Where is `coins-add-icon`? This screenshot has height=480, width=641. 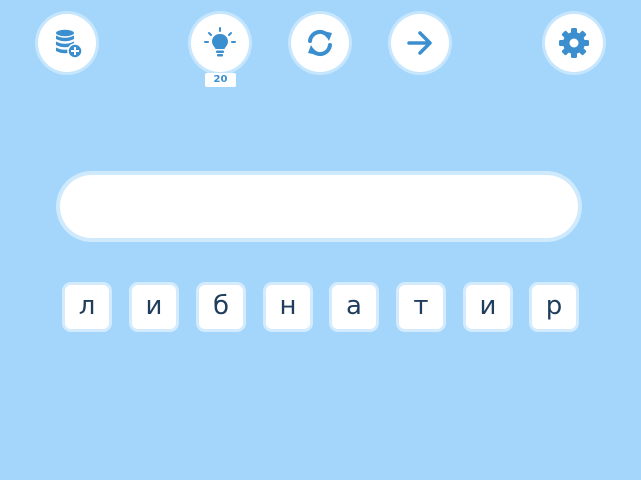
coins-add-icon is located at coordinates (67, 43).